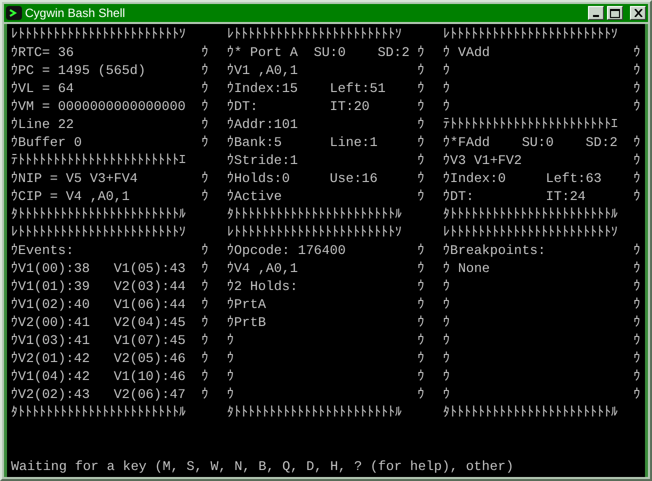  What do you see at coordinates (110, 53) in the screenshot?
I see `terminal-line: ｳRTC= 36 ｳ` at bounding box center [110, 53].